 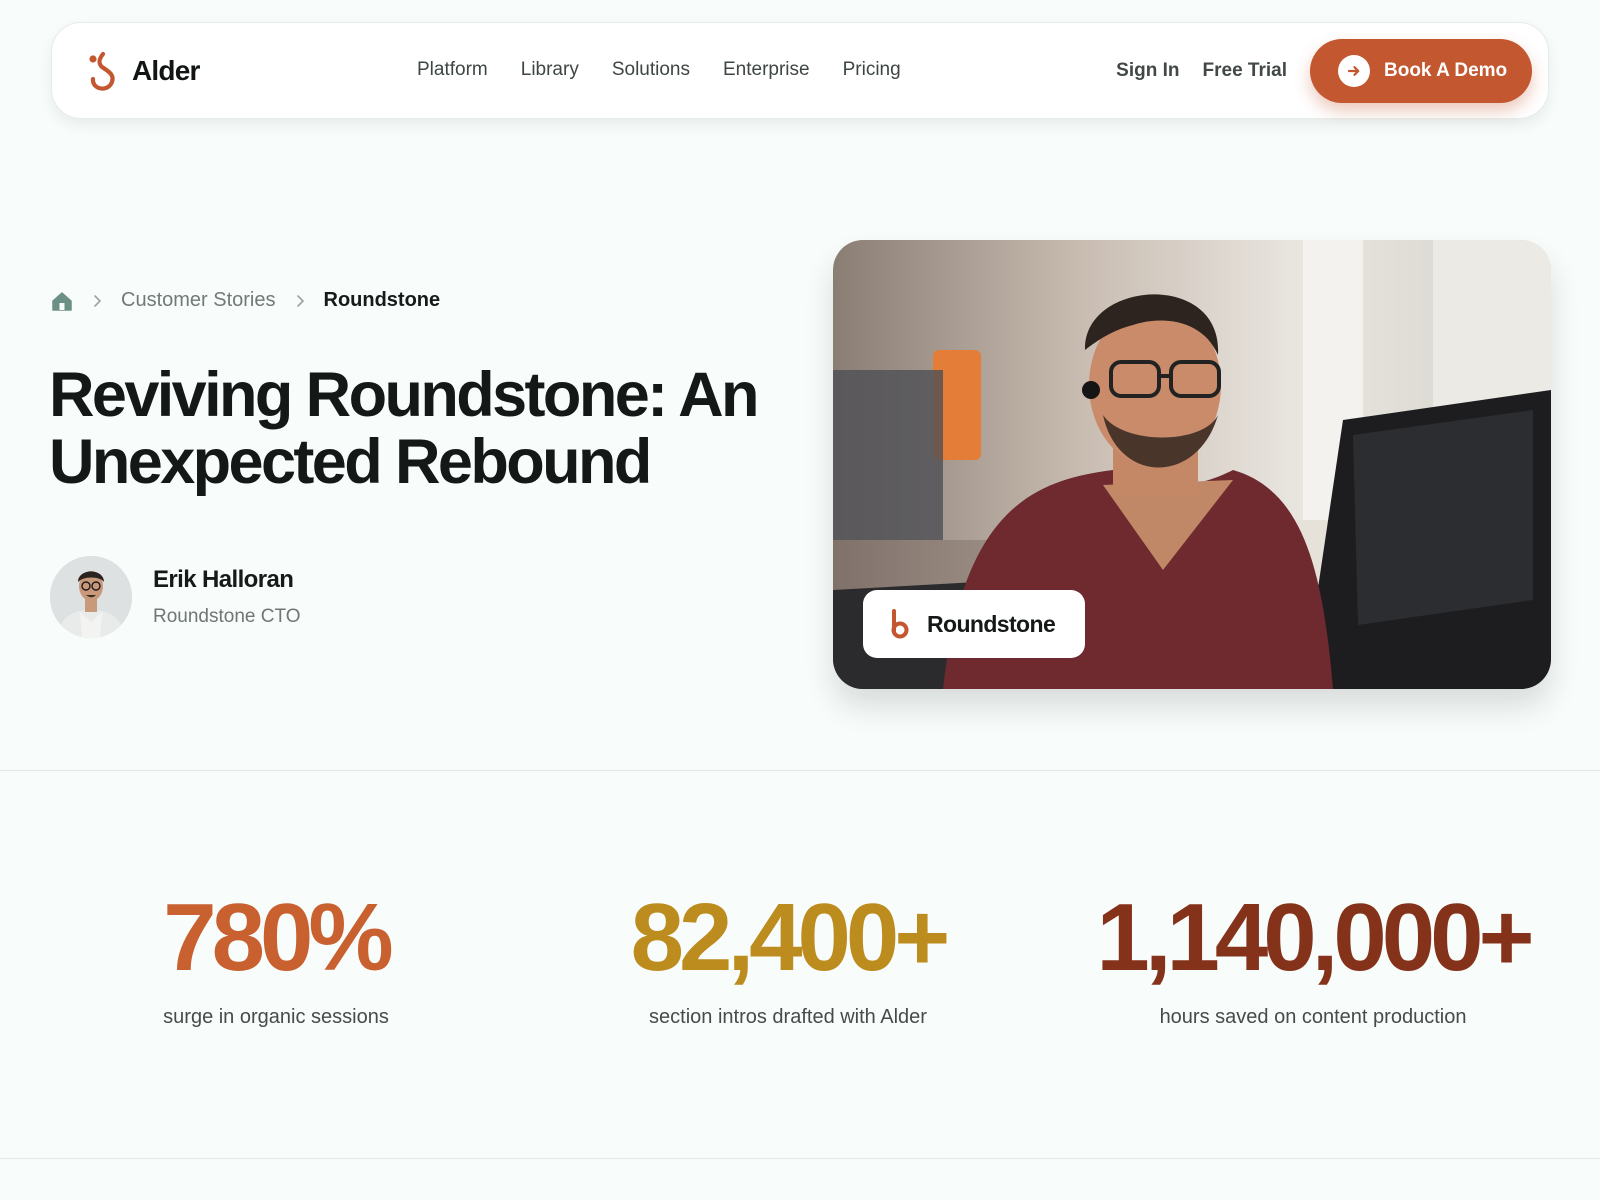 What do you see at coordinates (1315, 937) in the screenshot?
I see `stat-value: 1,140,000+` at bounding box center [1315, 937].